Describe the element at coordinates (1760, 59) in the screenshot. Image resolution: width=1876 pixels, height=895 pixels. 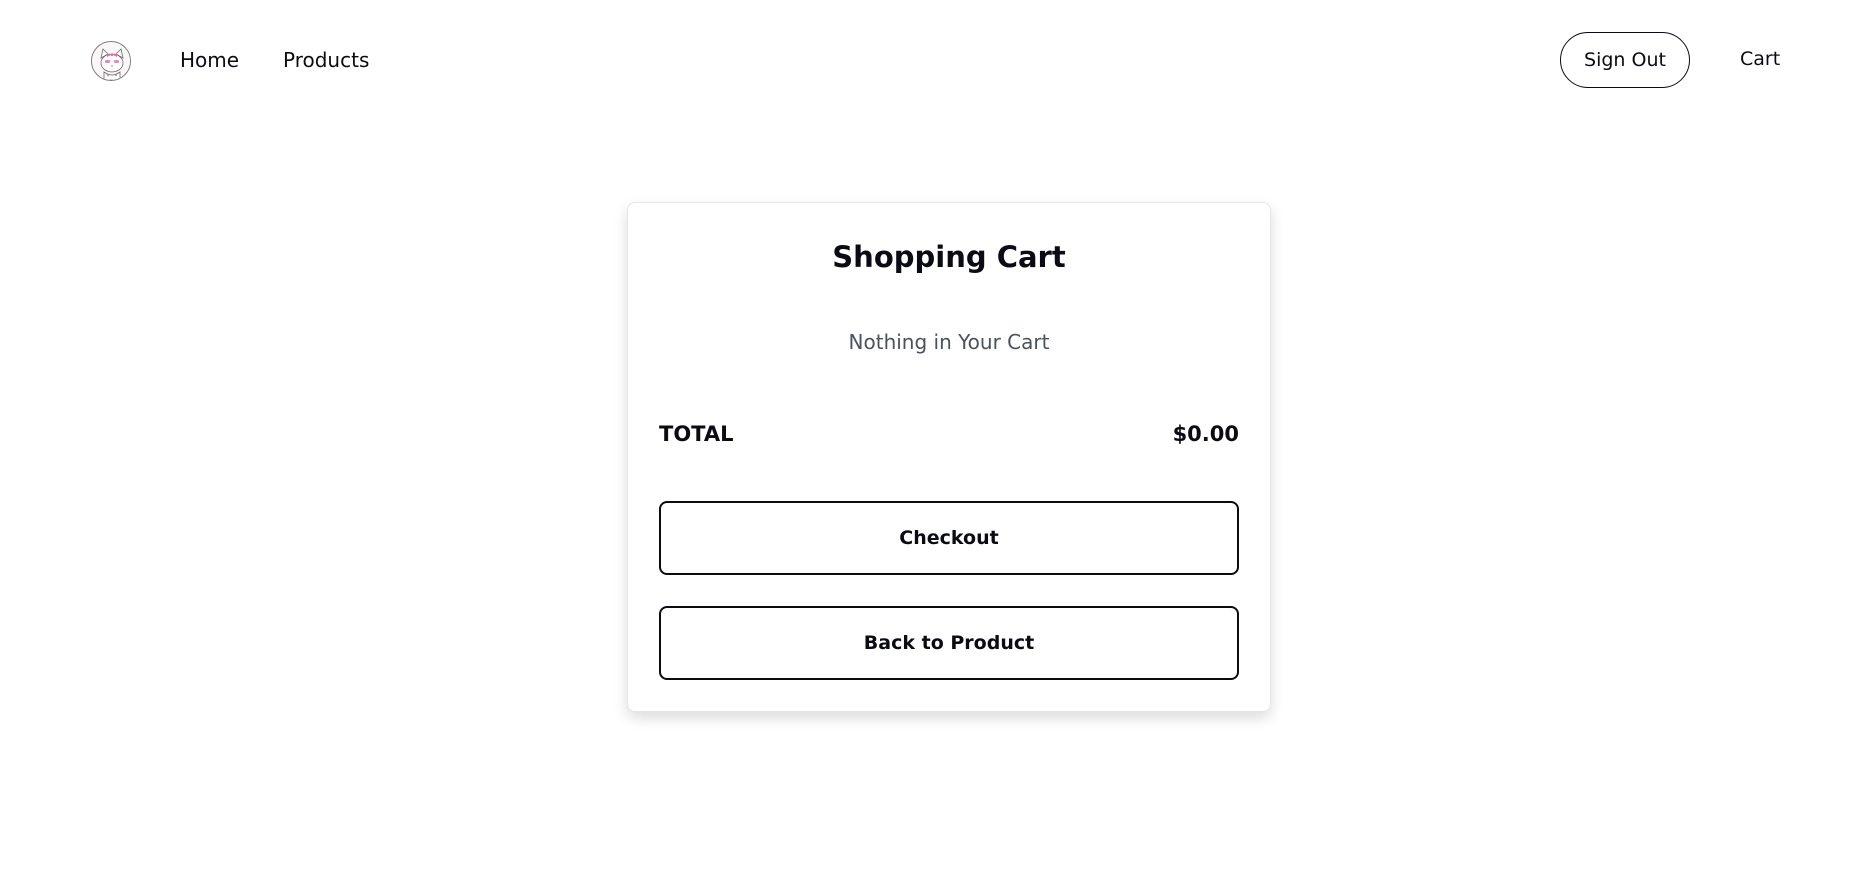
I see `nav-cart-link: Cart` at that location.